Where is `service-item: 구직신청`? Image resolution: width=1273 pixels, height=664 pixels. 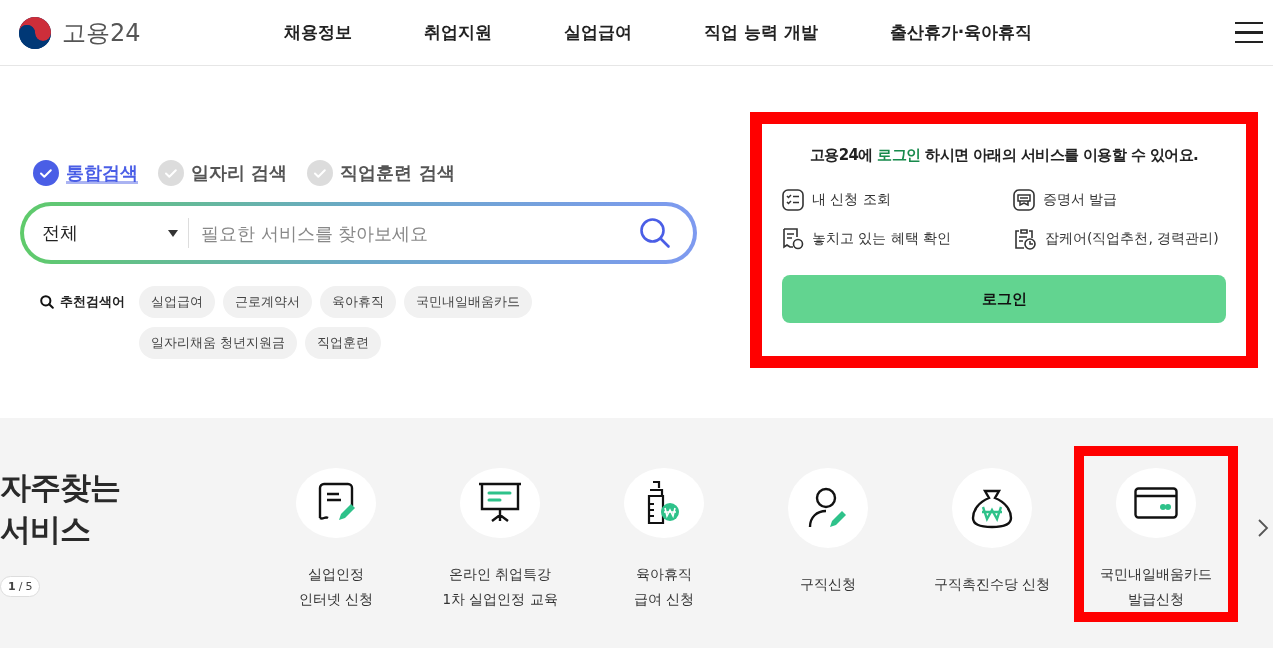 service-item: 구직신청 is located at coordinates (828, 534).